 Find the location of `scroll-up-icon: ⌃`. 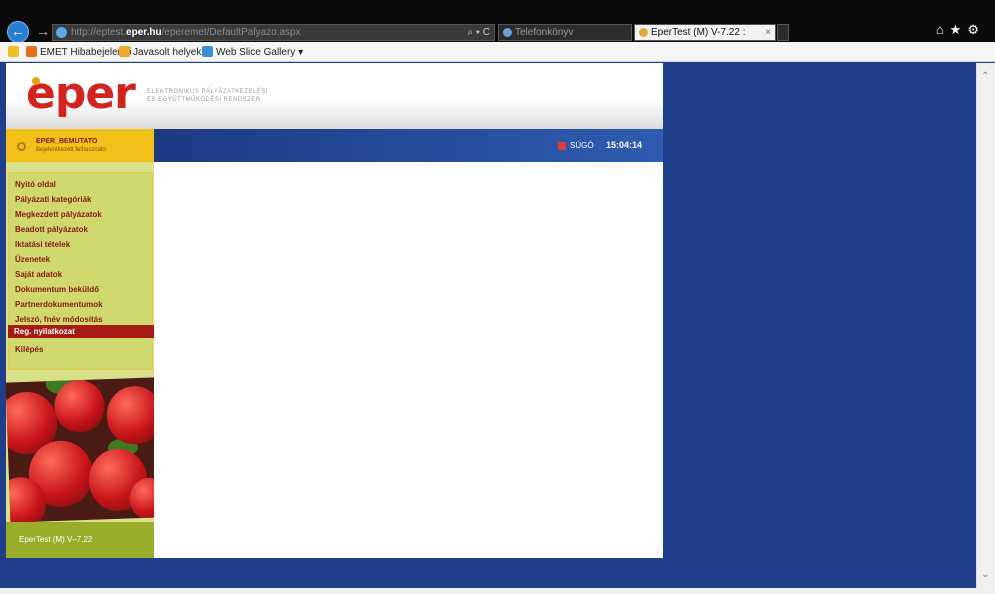

scroll-up-icon: ⌃ is located at coordinates (985, 76).